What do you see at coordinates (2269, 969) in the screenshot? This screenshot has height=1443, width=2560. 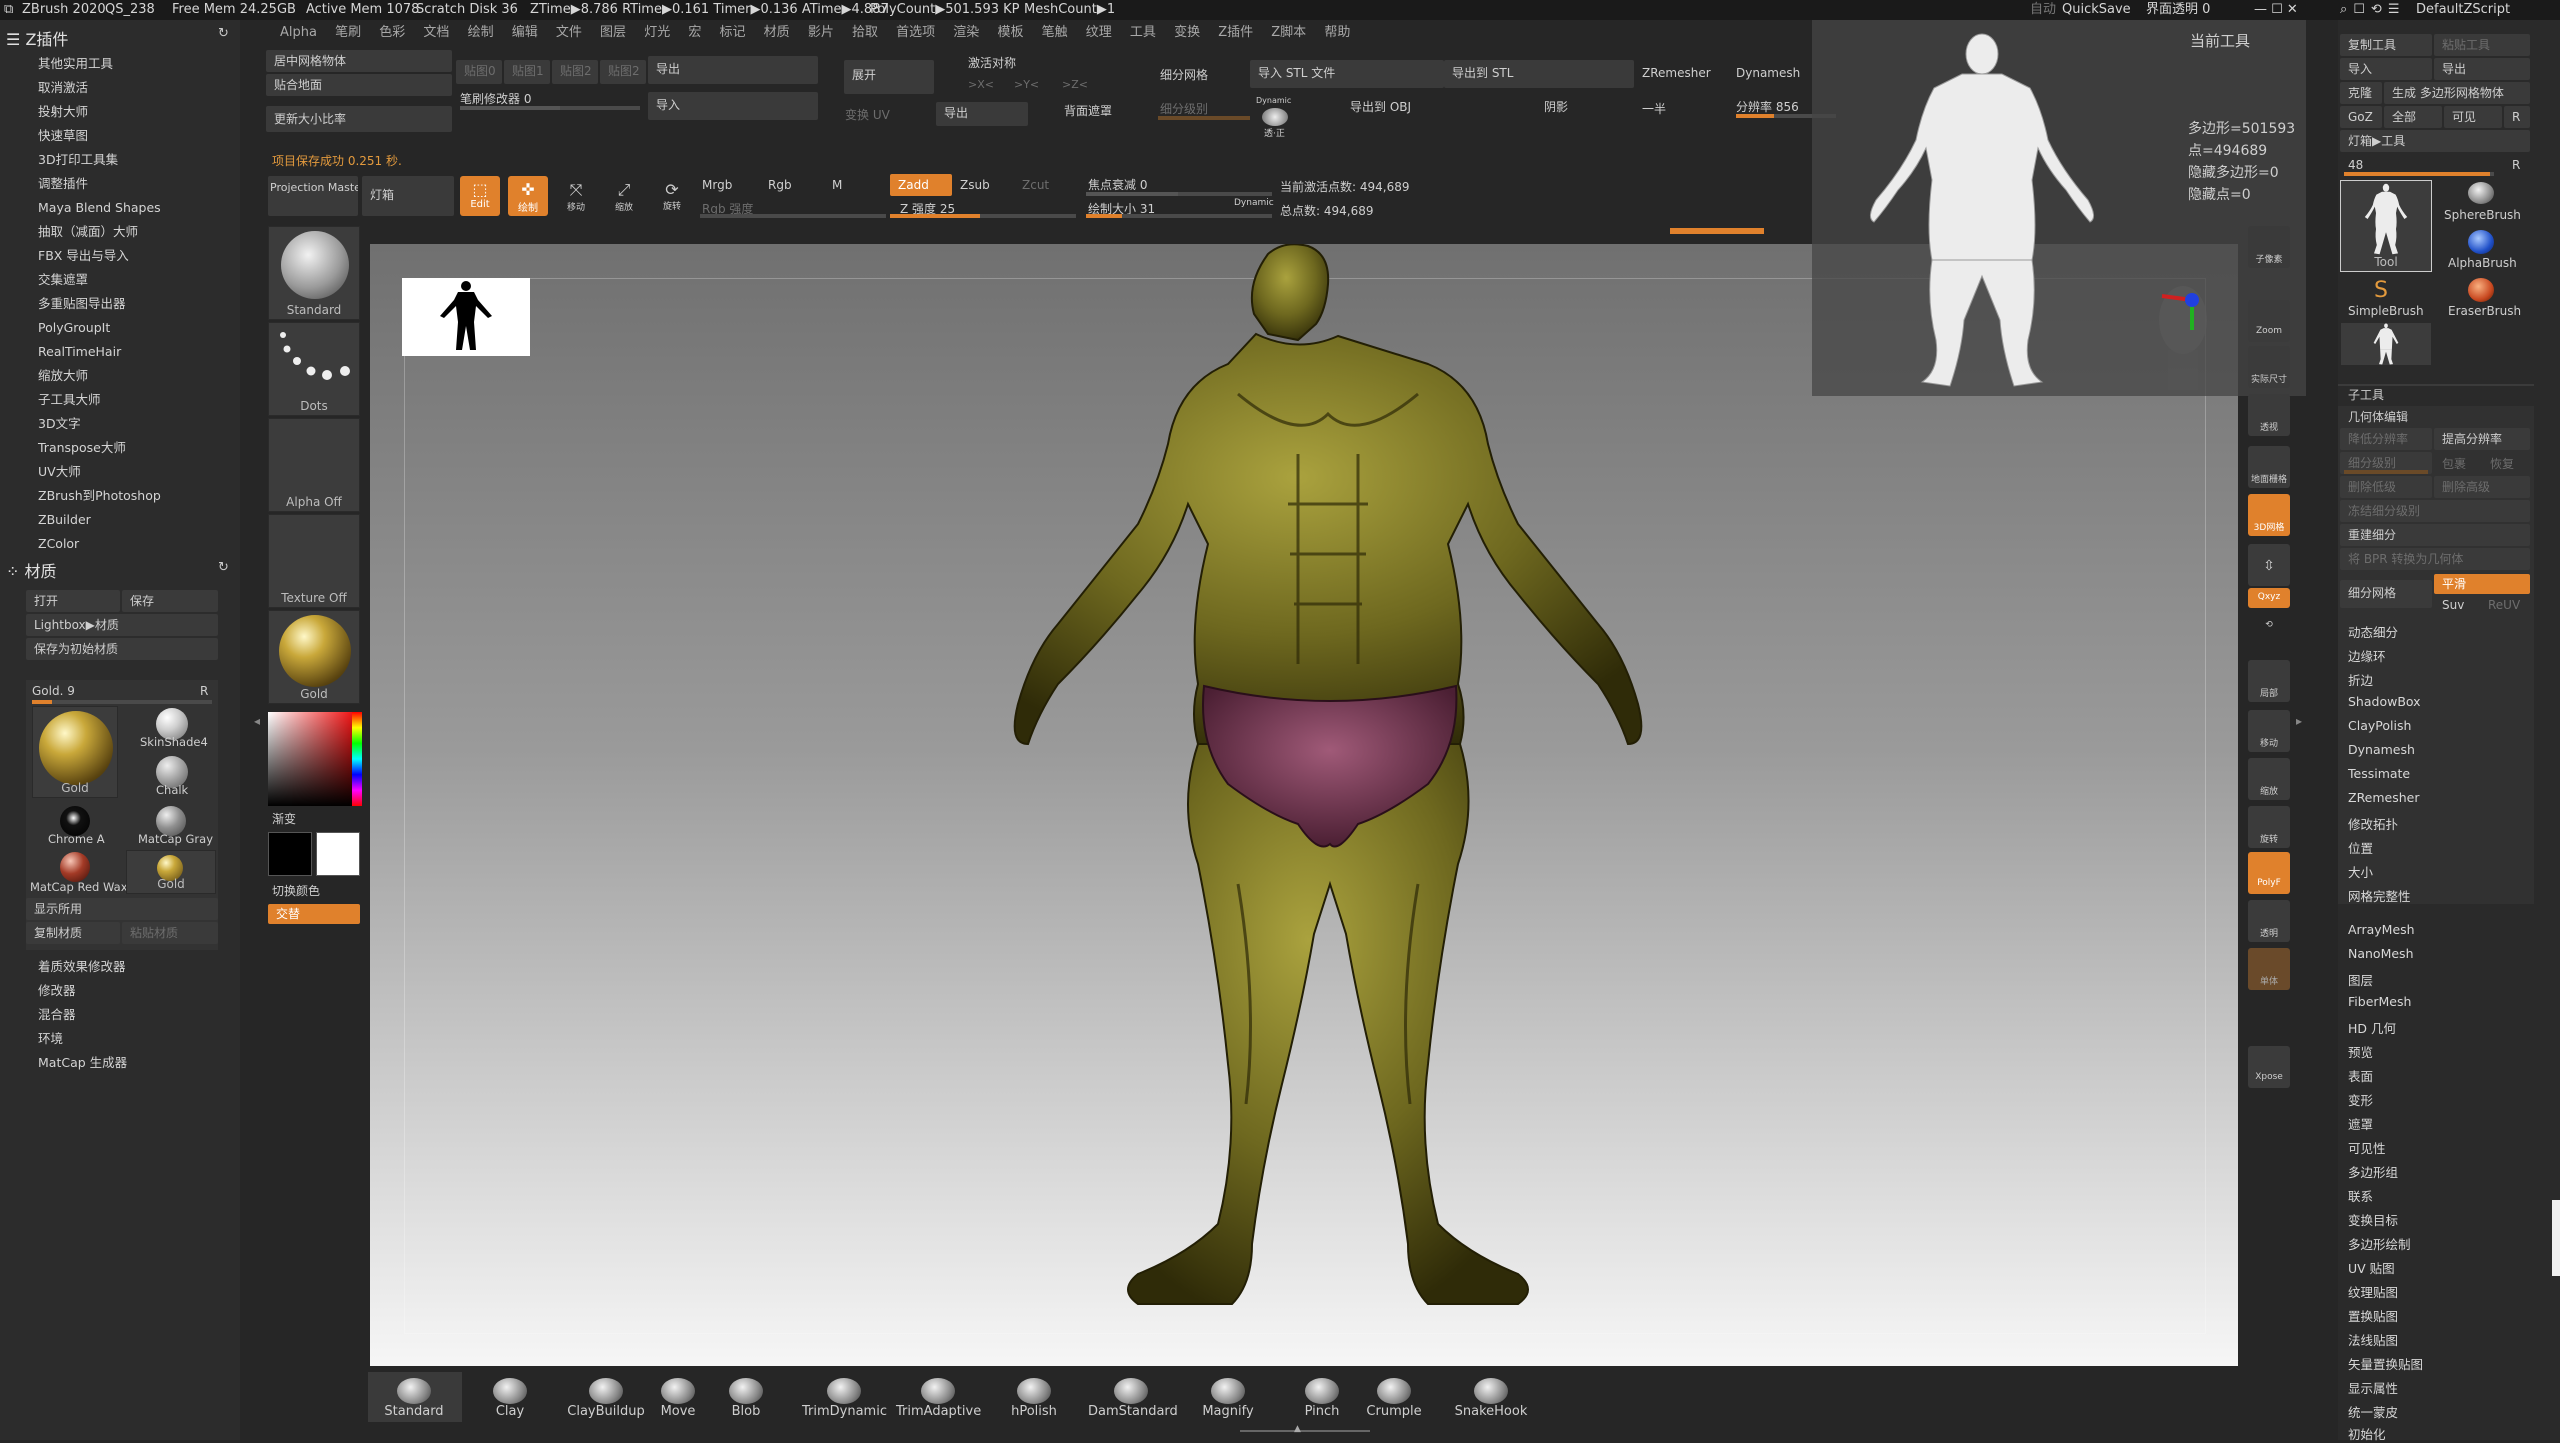 I see `solo-icon: 单体` at bounding box center [2269, 969].